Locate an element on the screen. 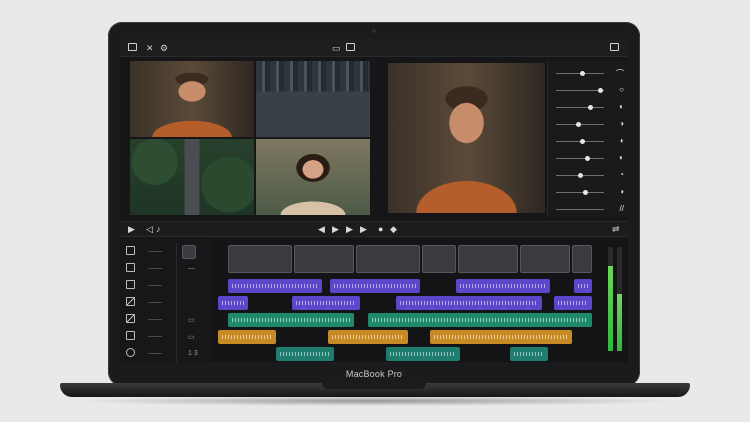 The height and width of the screenshot is (422, 750). angle-1-man is located at coordinates (192, 99).